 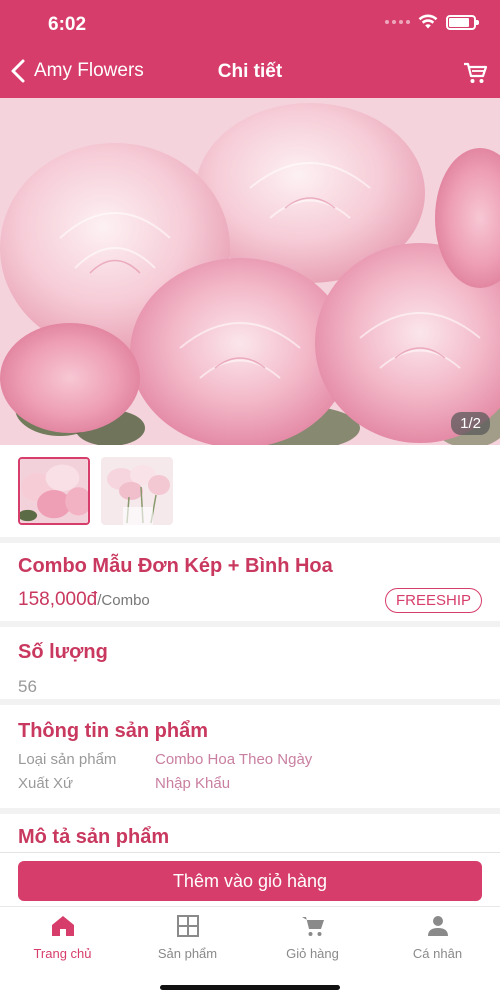 What do you see at coordinates (234, 759) in the screenshot?
I see `info-value: Combo Hoa Theo Ngày` at bounding box center [234, 759].